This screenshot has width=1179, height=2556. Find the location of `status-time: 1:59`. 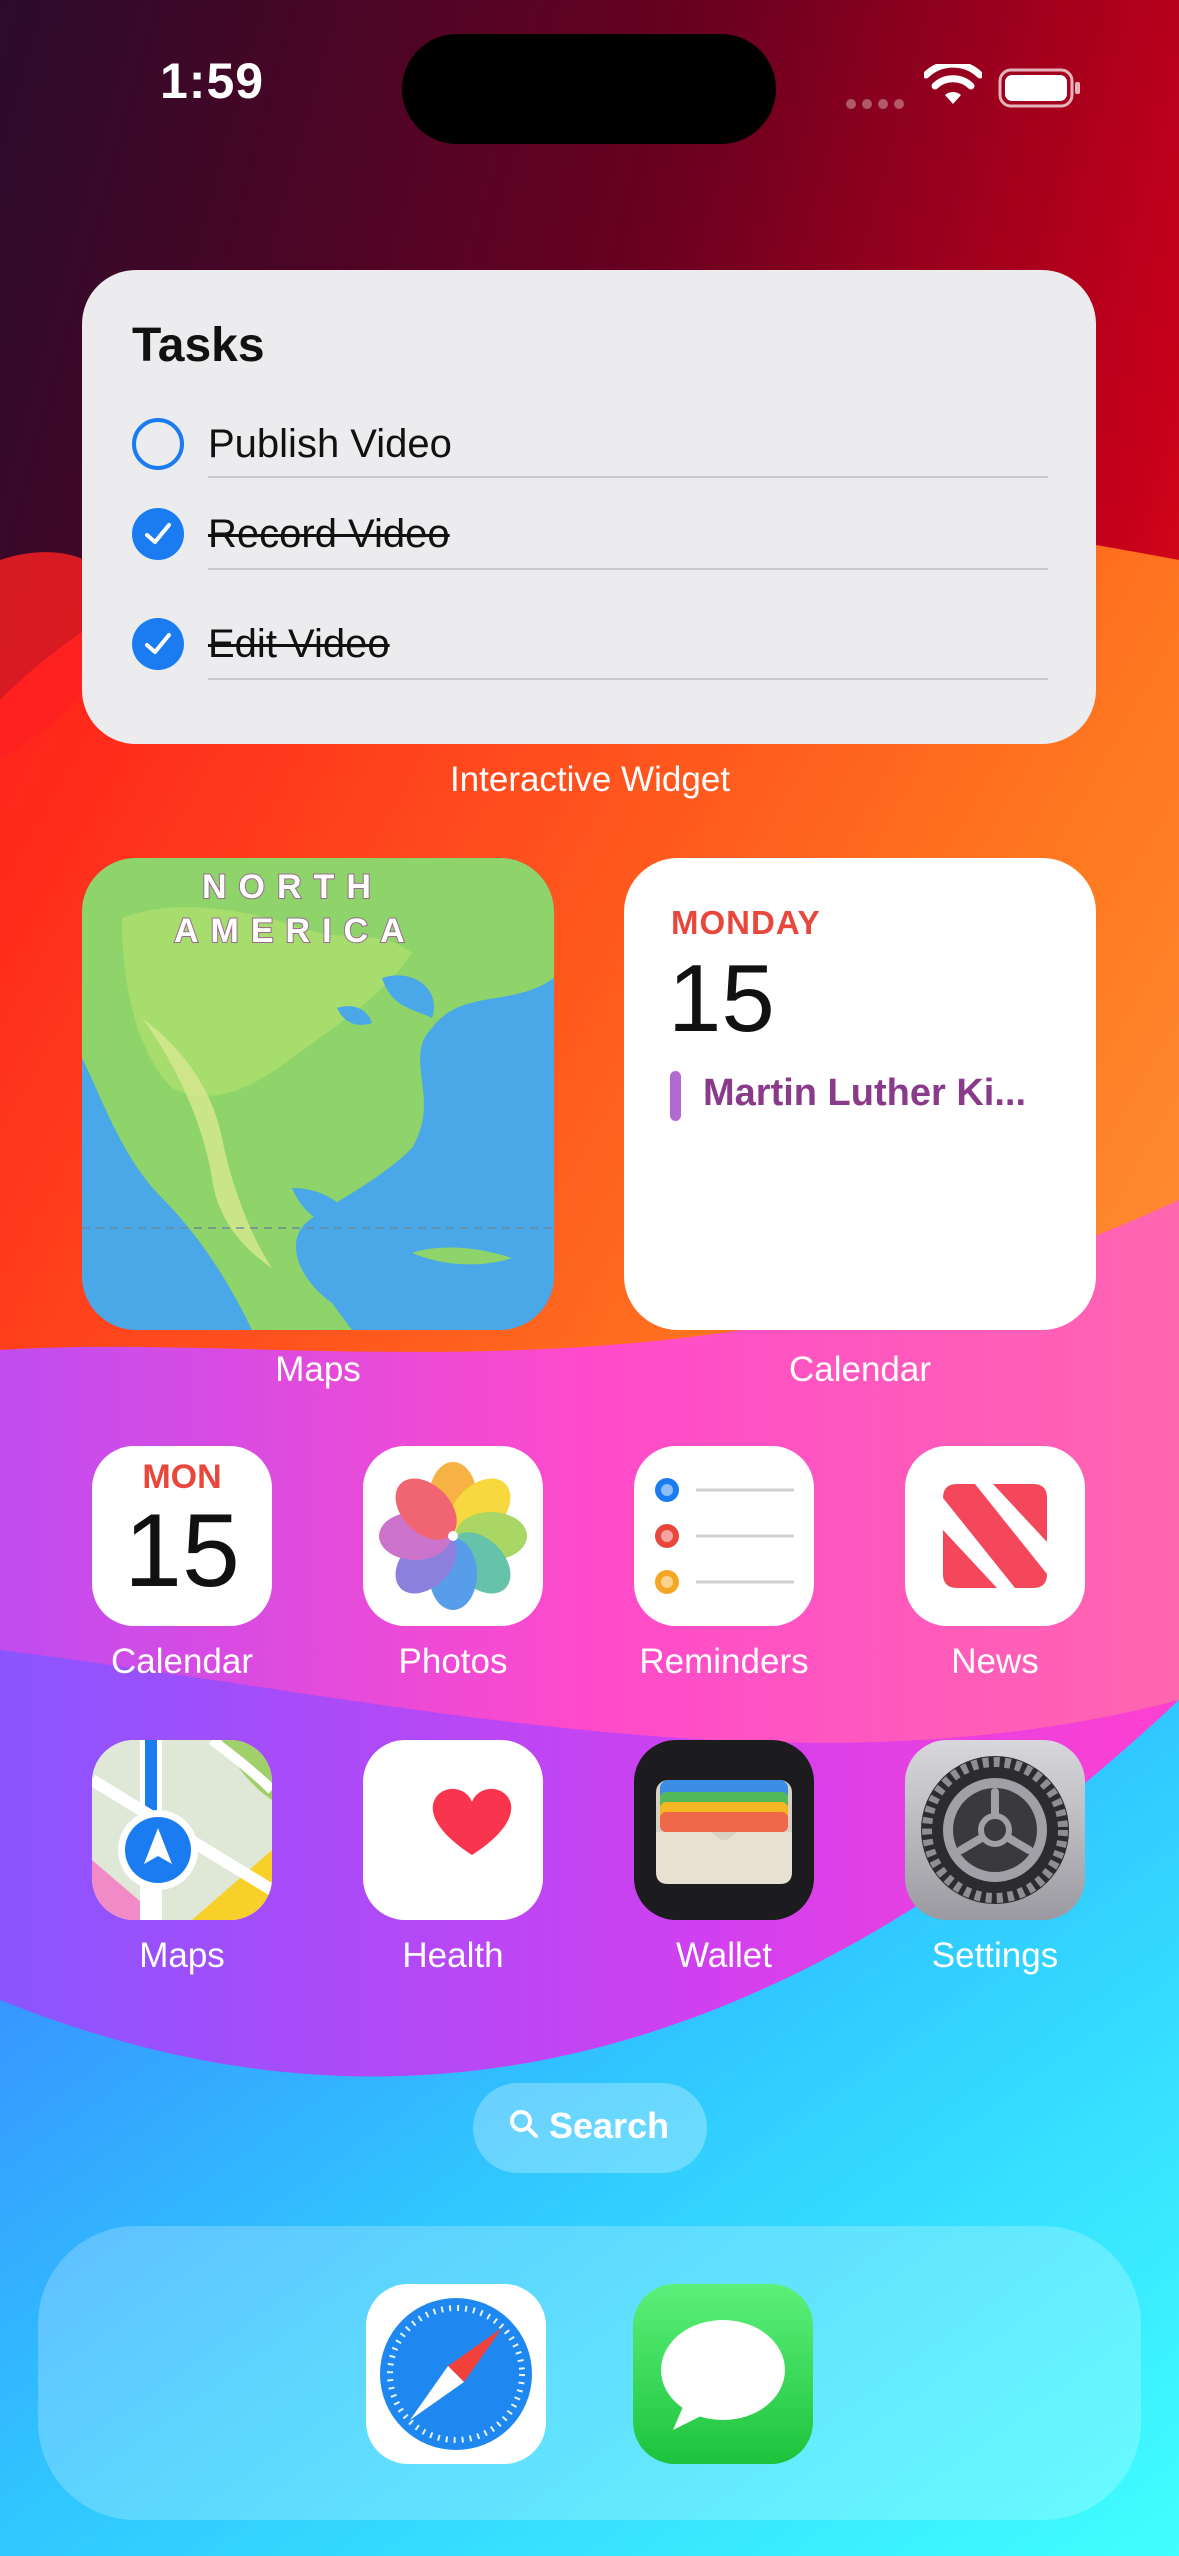

status-time: 1:59 is located at coordinates (212, 81).